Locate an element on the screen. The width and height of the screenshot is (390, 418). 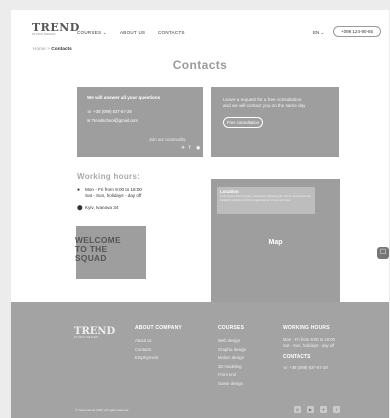
breadcrumb-home: Home is located at coordinates (39, 49).